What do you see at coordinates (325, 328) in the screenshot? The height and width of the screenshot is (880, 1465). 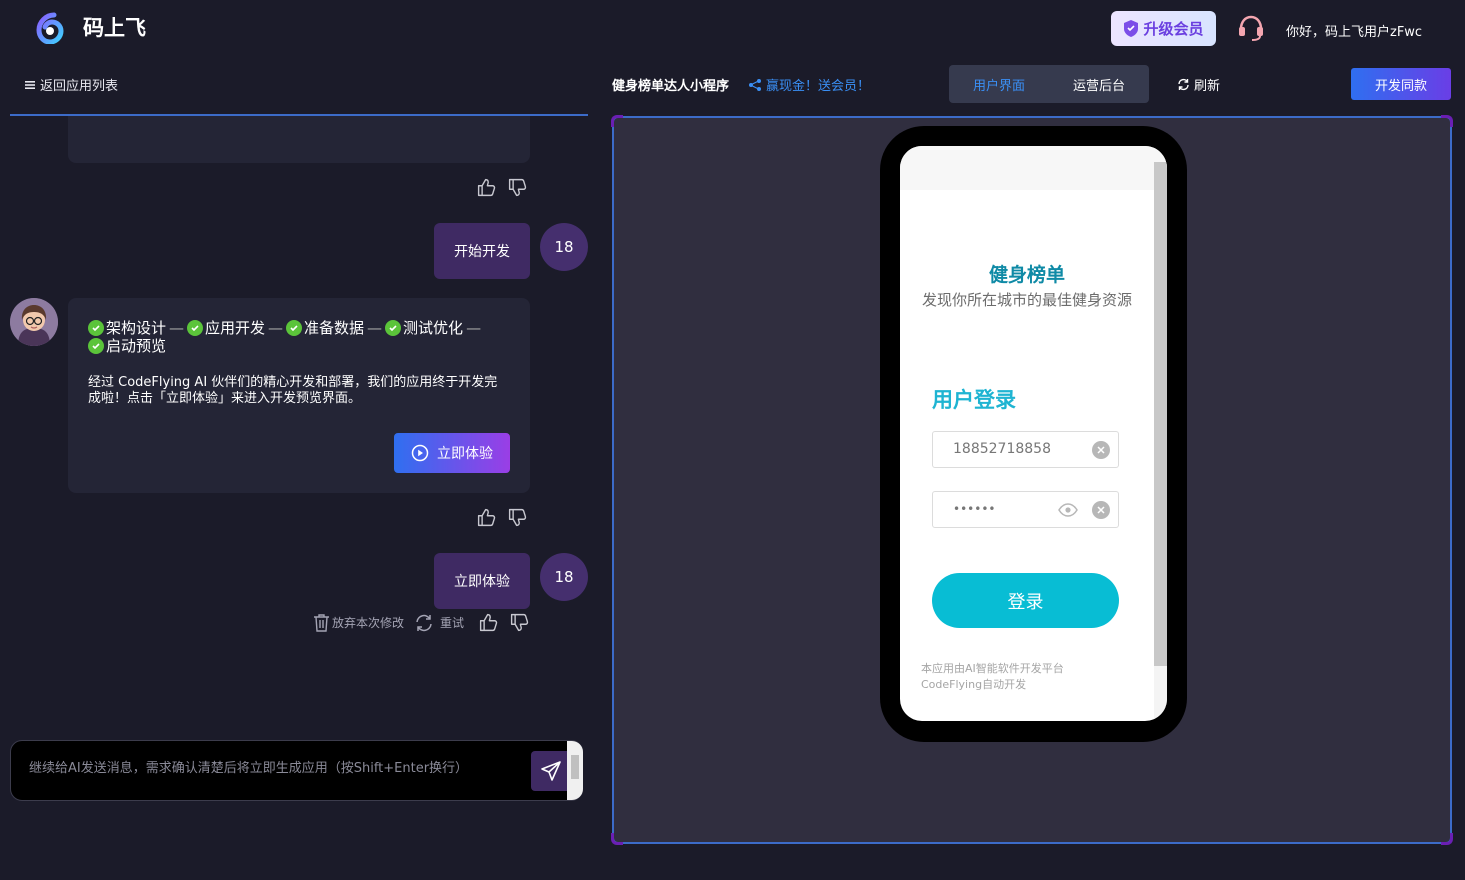 I see `step-item: 准备数据` at bounding box center [325, 328].